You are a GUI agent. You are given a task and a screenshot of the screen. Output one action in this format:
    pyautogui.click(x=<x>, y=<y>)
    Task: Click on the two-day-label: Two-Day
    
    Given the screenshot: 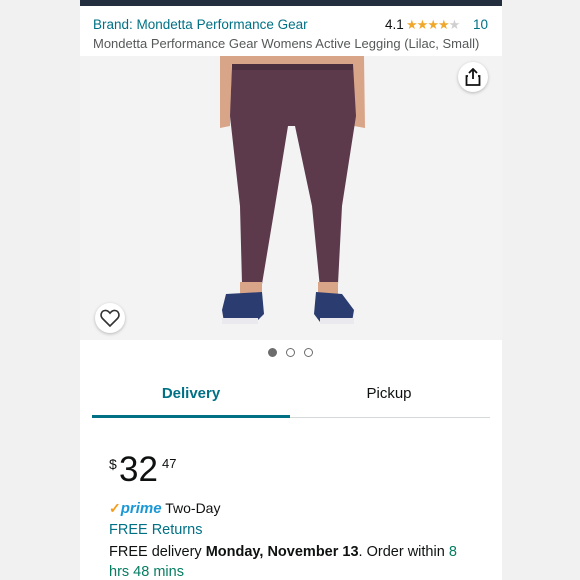 What is the action you would take?
    pyautogui.click(x=193, y=508)
    